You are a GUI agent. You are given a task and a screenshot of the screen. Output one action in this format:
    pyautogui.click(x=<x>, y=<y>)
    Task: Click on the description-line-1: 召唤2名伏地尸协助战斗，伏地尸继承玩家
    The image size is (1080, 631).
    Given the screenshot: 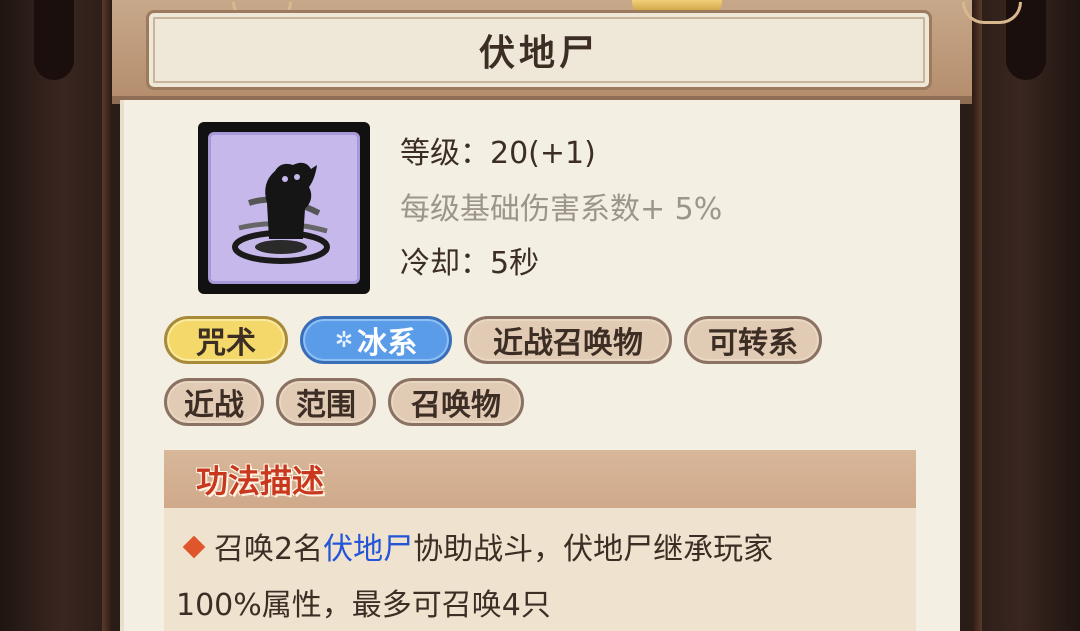 What is the action you would take?
    pyautogui.click(x=540, y=550)
    